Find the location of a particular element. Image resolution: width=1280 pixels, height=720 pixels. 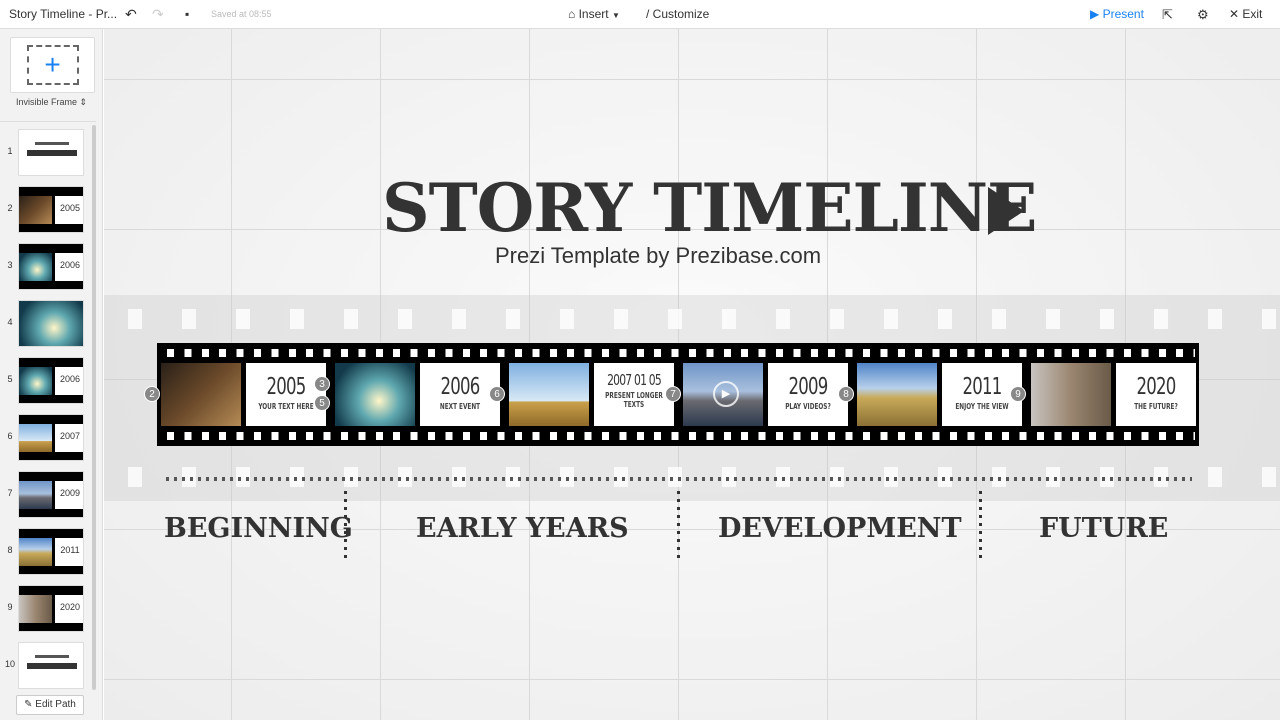

exit-button: ✕ Exit is located at coordinates (1245, 14).